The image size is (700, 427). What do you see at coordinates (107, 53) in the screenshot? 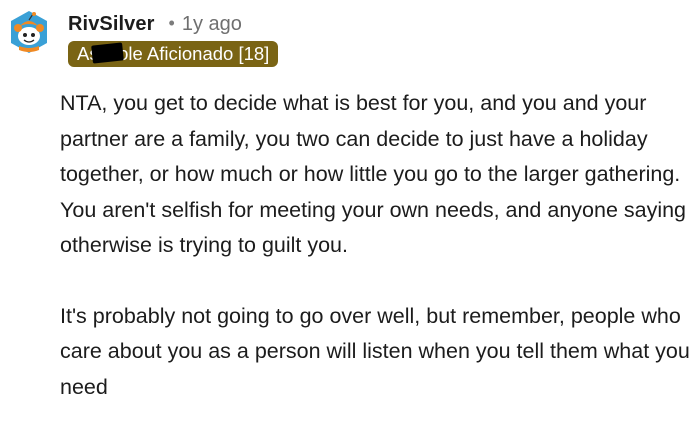
I see `redaction-mark` at bounding box center [107, 53].